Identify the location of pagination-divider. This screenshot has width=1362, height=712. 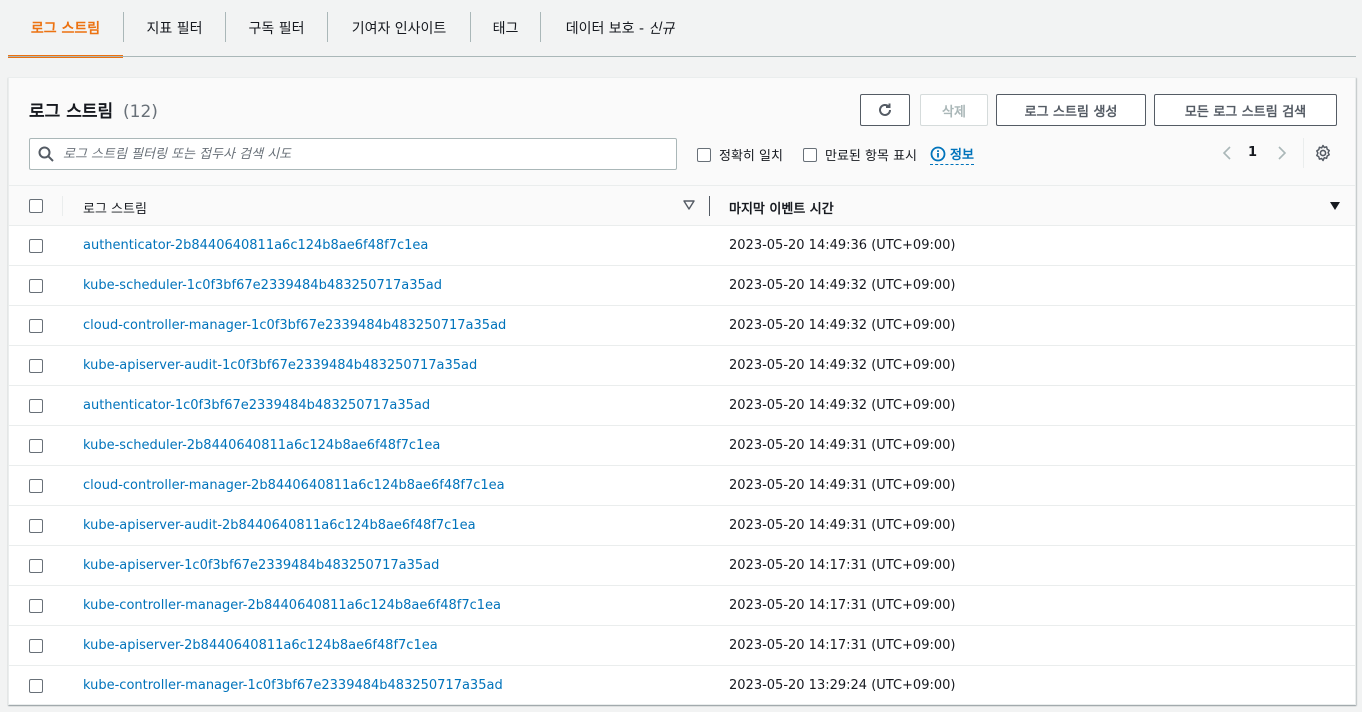
(1303, 153).